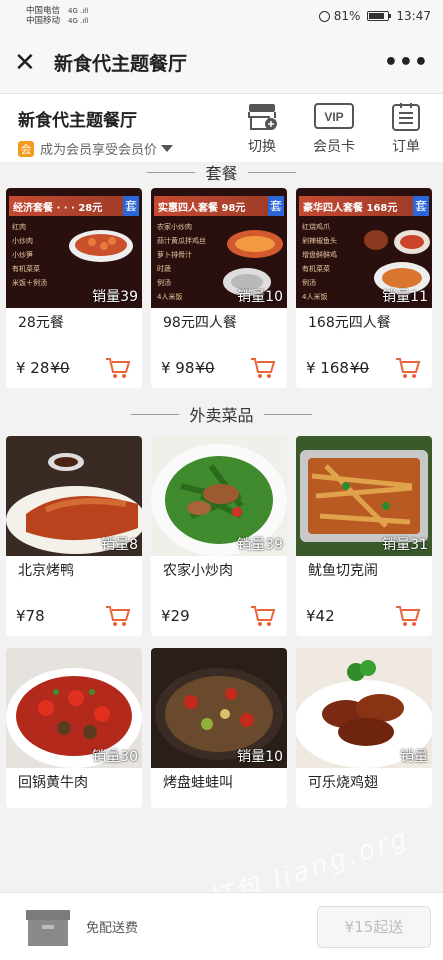  I want to click on switch-label: 切换, so click(262, 147).